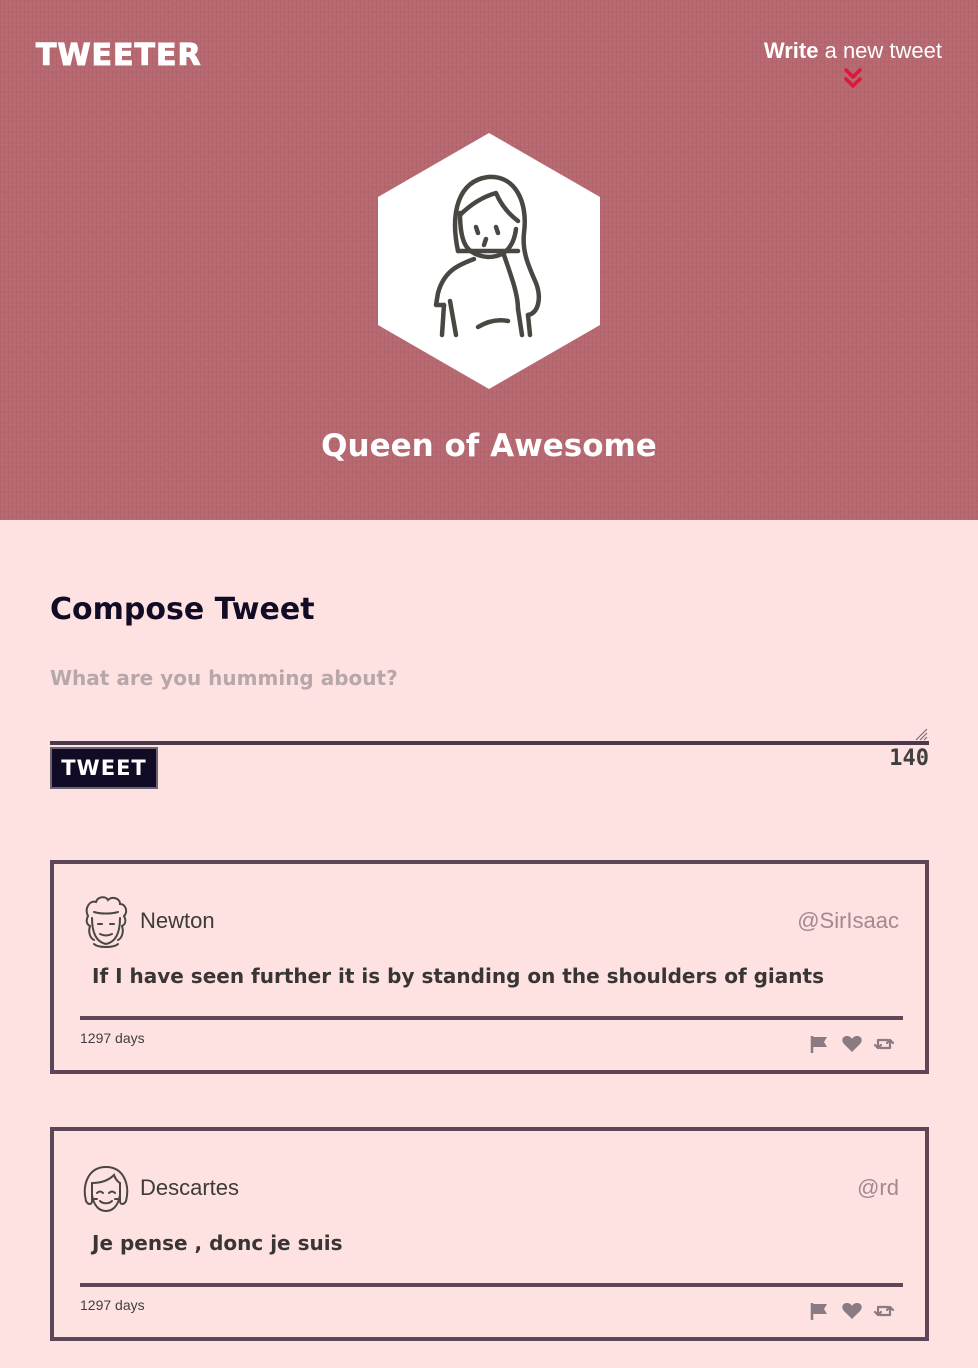 This screenshot has width=978, height=1368. What do you see at coordinates (489, 743) in the screenshot?
I see `compose-divider` at bounding box center [489, 743].